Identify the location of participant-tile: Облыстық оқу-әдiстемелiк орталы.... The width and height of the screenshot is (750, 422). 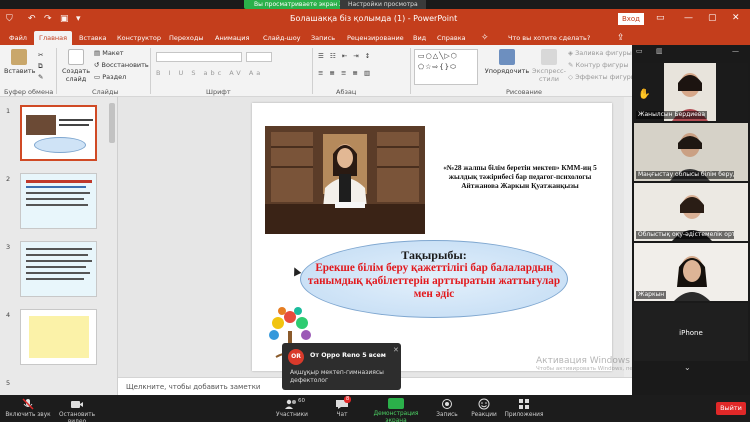
(691, 212).